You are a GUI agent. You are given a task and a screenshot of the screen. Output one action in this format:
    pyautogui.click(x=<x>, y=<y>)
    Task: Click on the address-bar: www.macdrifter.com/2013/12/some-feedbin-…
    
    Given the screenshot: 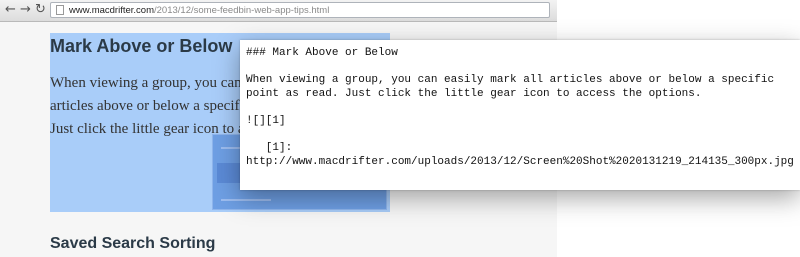 What is the action you would take?
    pyautogui.click(x=300, y=10)
    